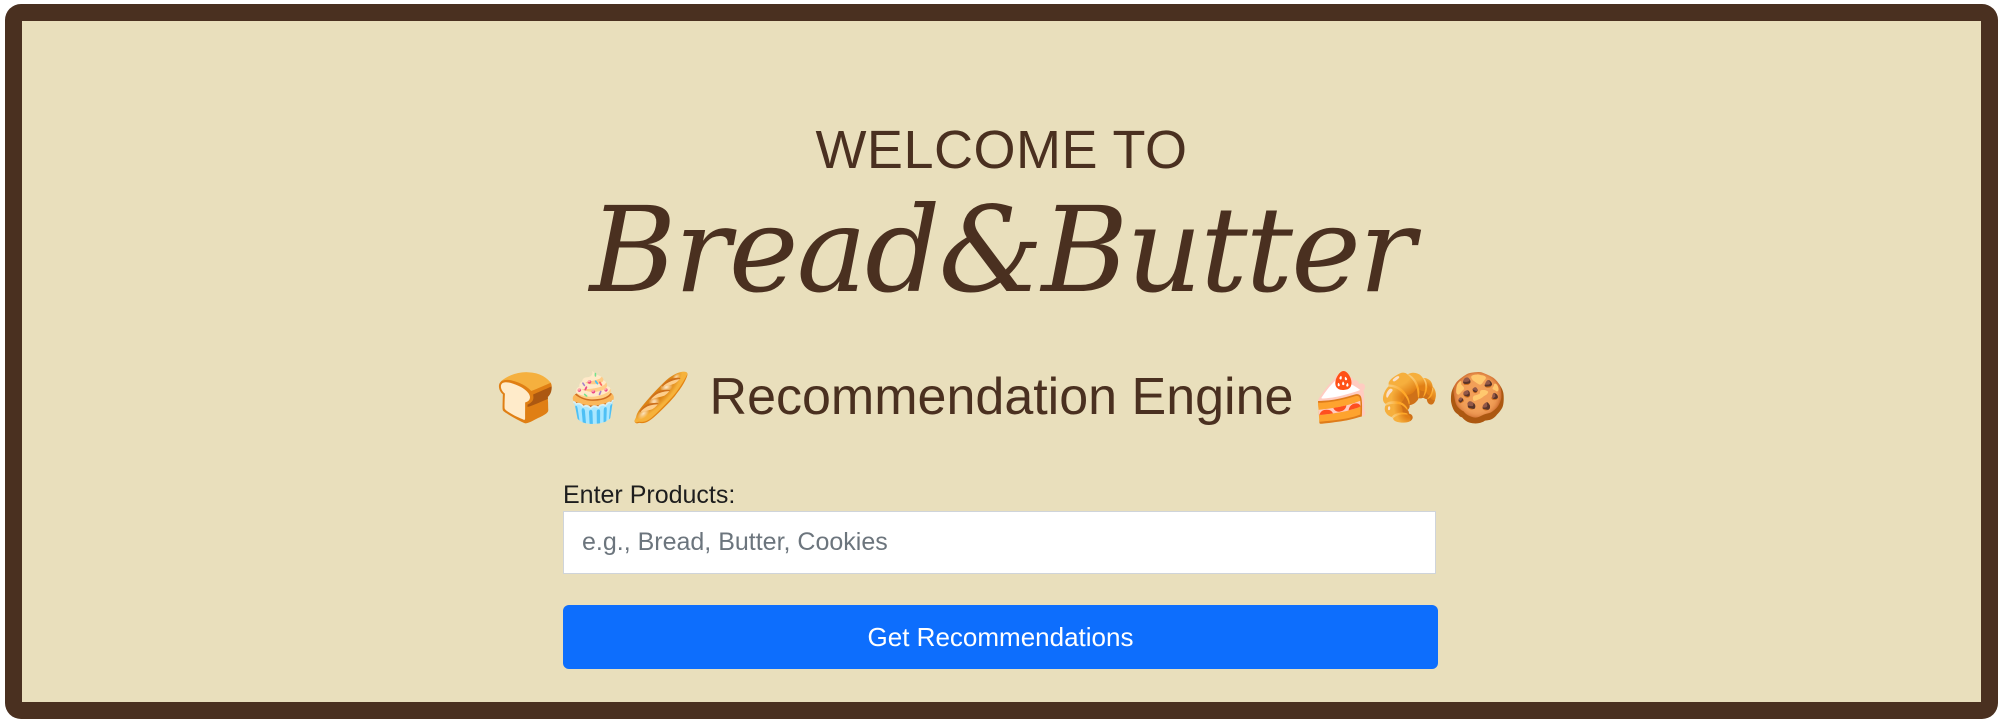 This screenshot has width=2003, height=726. What do you see at coordinates (1002, 250) in the screenshot?
I see `brand-logo-text: Bread&Butter` at bounding box center [1002, 250].